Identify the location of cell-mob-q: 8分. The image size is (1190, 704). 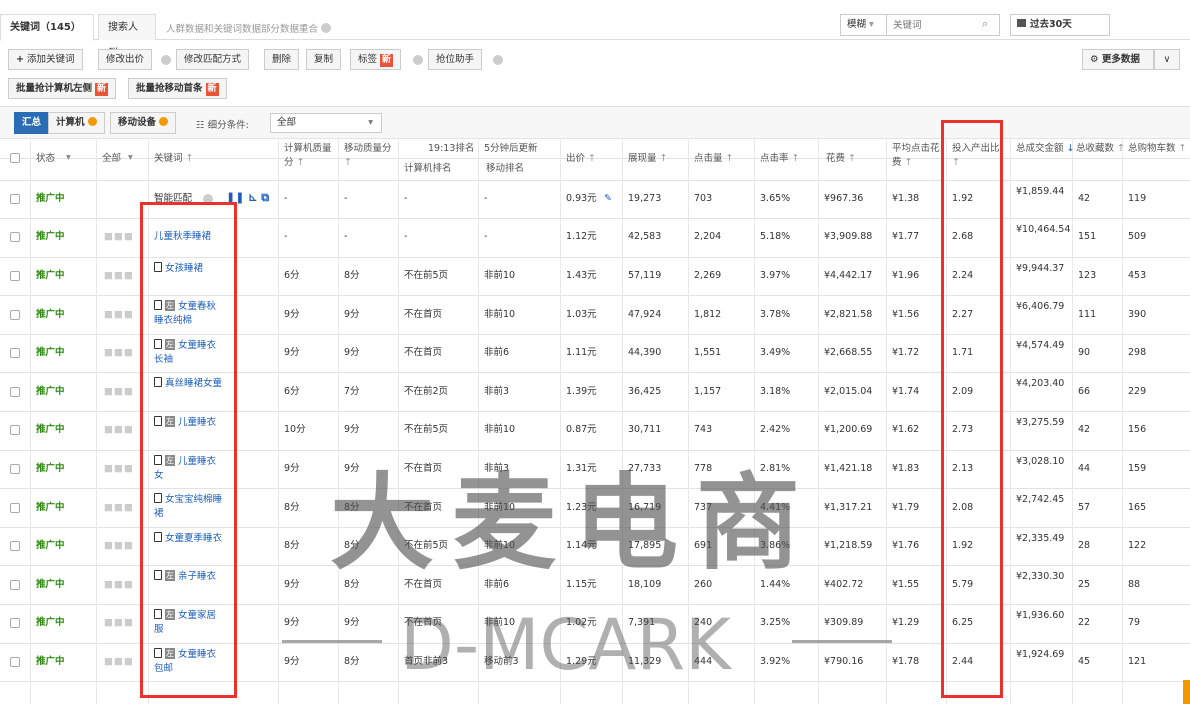
(352, 275).